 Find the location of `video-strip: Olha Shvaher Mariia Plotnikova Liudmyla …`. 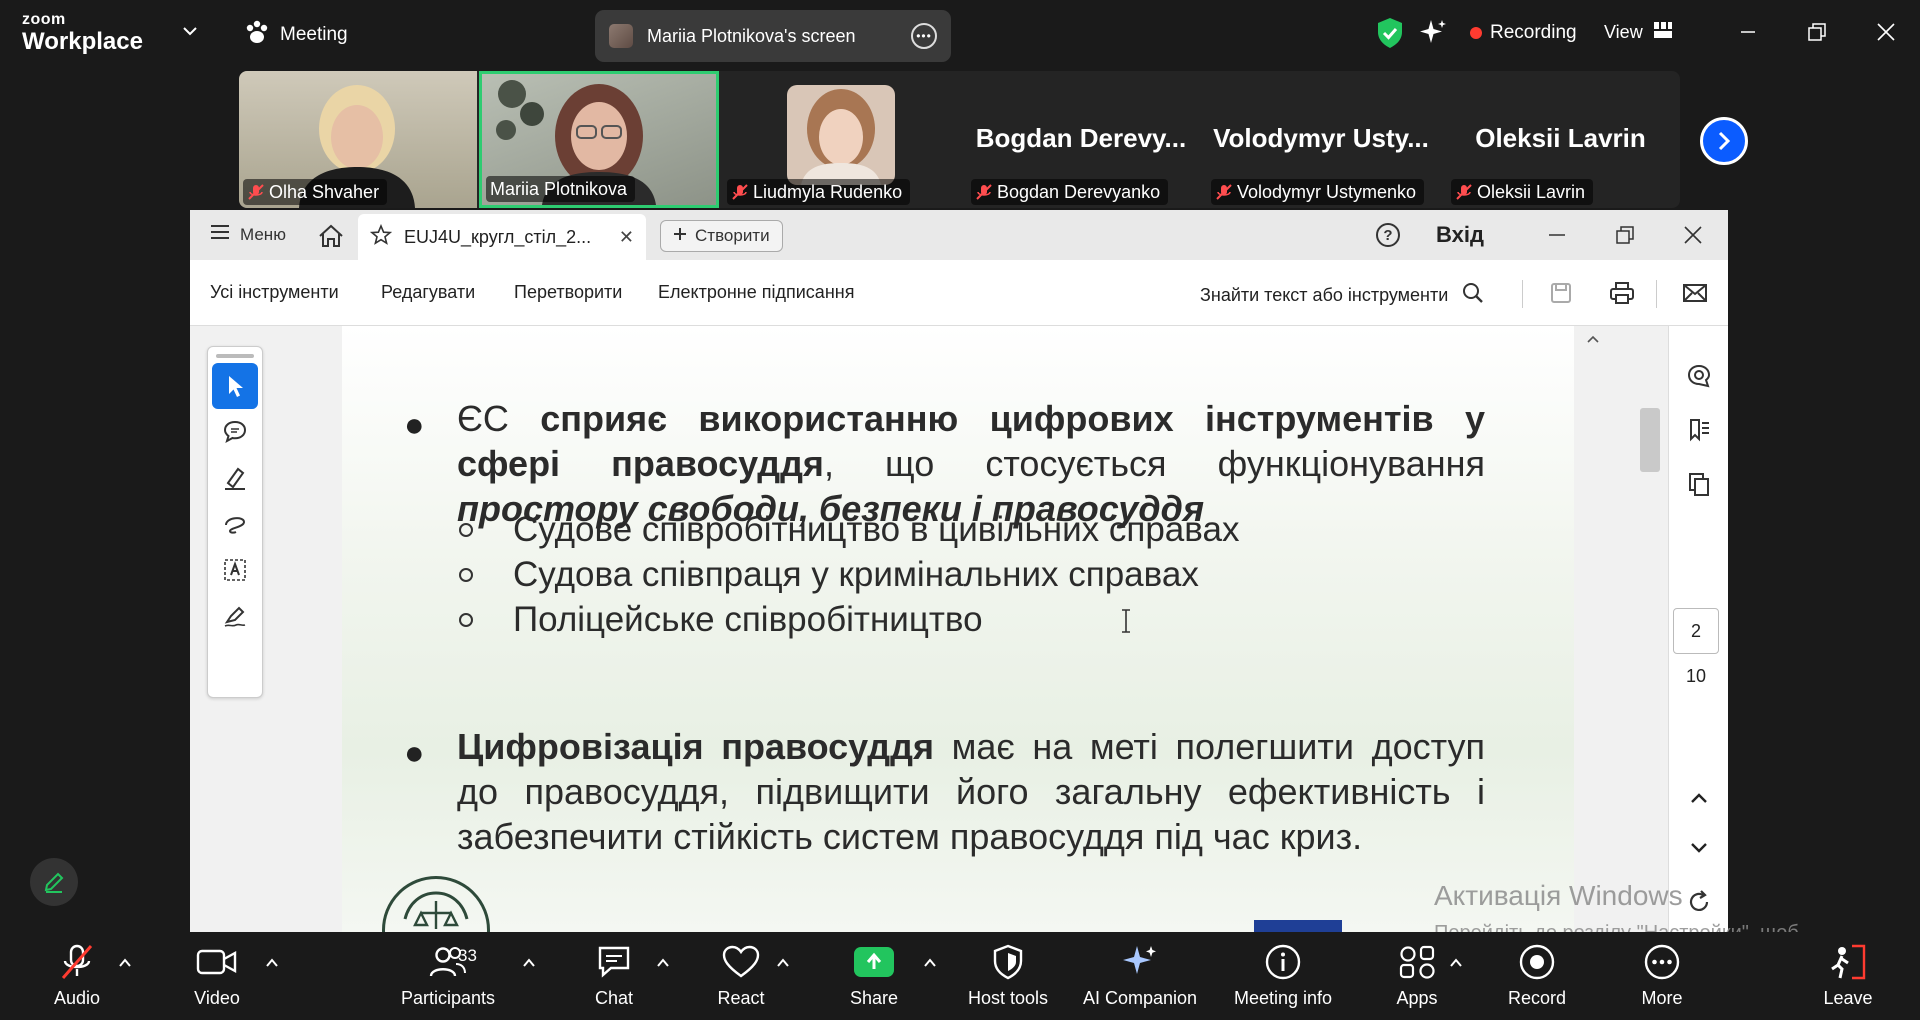

video-strip: Olha Shvaher Mariia Plotnikova Liudmyla … is located at coordinates (959, 139).